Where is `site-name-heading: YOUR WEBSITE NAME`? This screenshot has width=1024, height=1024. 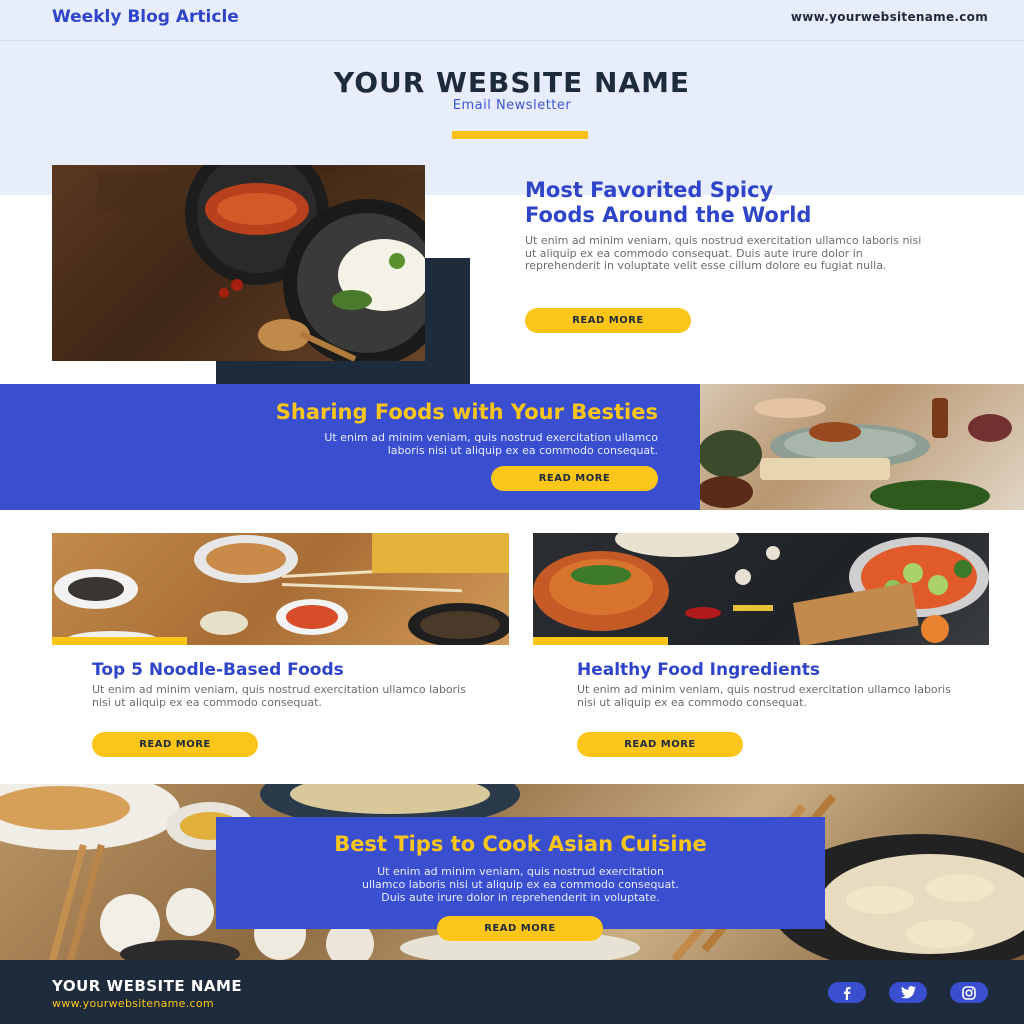 site-name-heading: YOUR WEBSITE NAME is located at coordinates (512, 82).